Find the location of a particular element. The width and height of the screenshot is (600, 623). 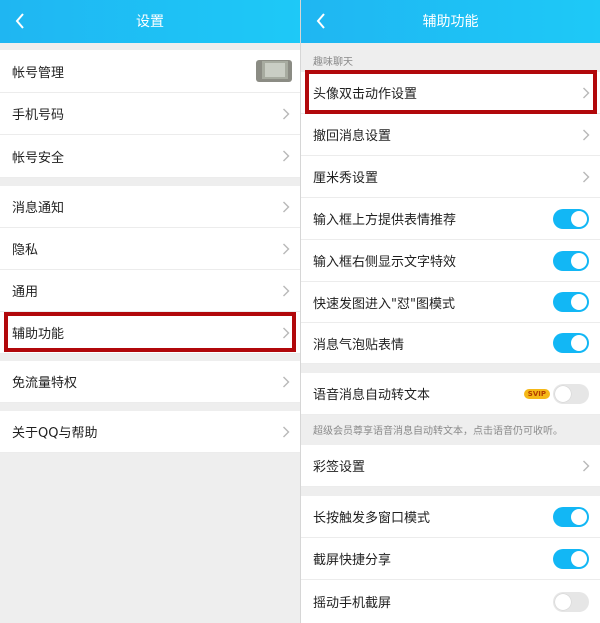

cmshow-setting-item: 厘米秀设置 is located at coordinates (450, 177).